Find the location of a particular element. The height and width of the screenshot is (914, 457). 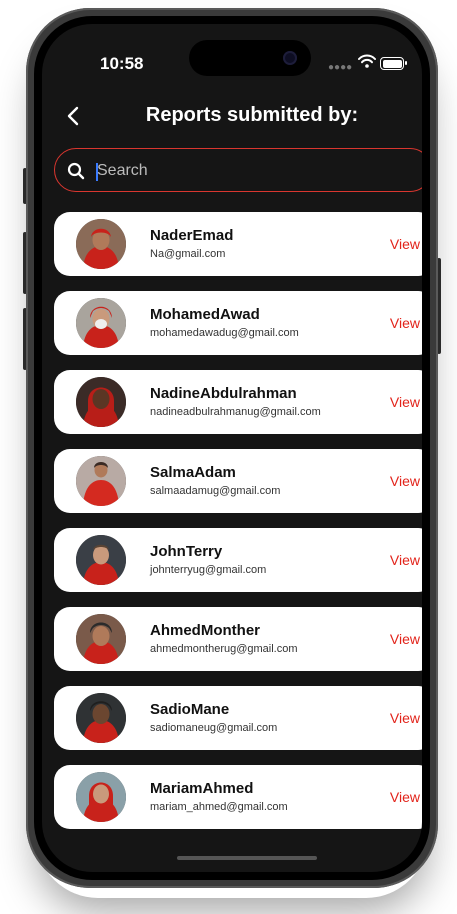

reporter-name: NaderEmad is located at coordinates (192, 235).